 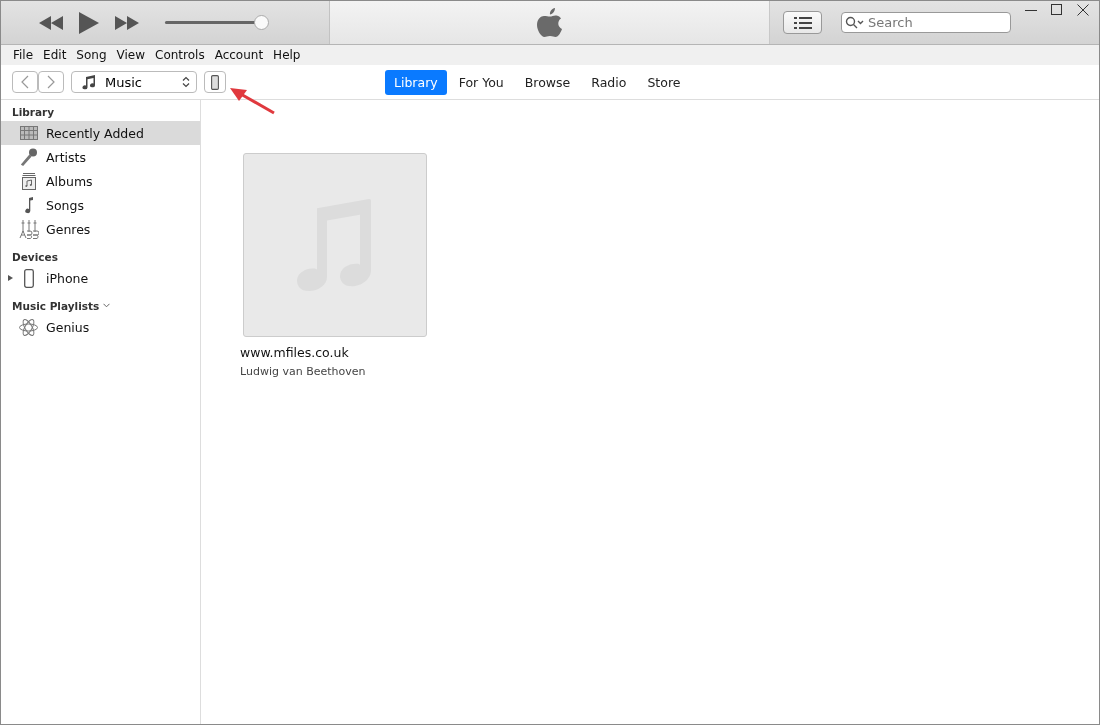 I want to click on menu-item: Account, so click(x=239, y=55).